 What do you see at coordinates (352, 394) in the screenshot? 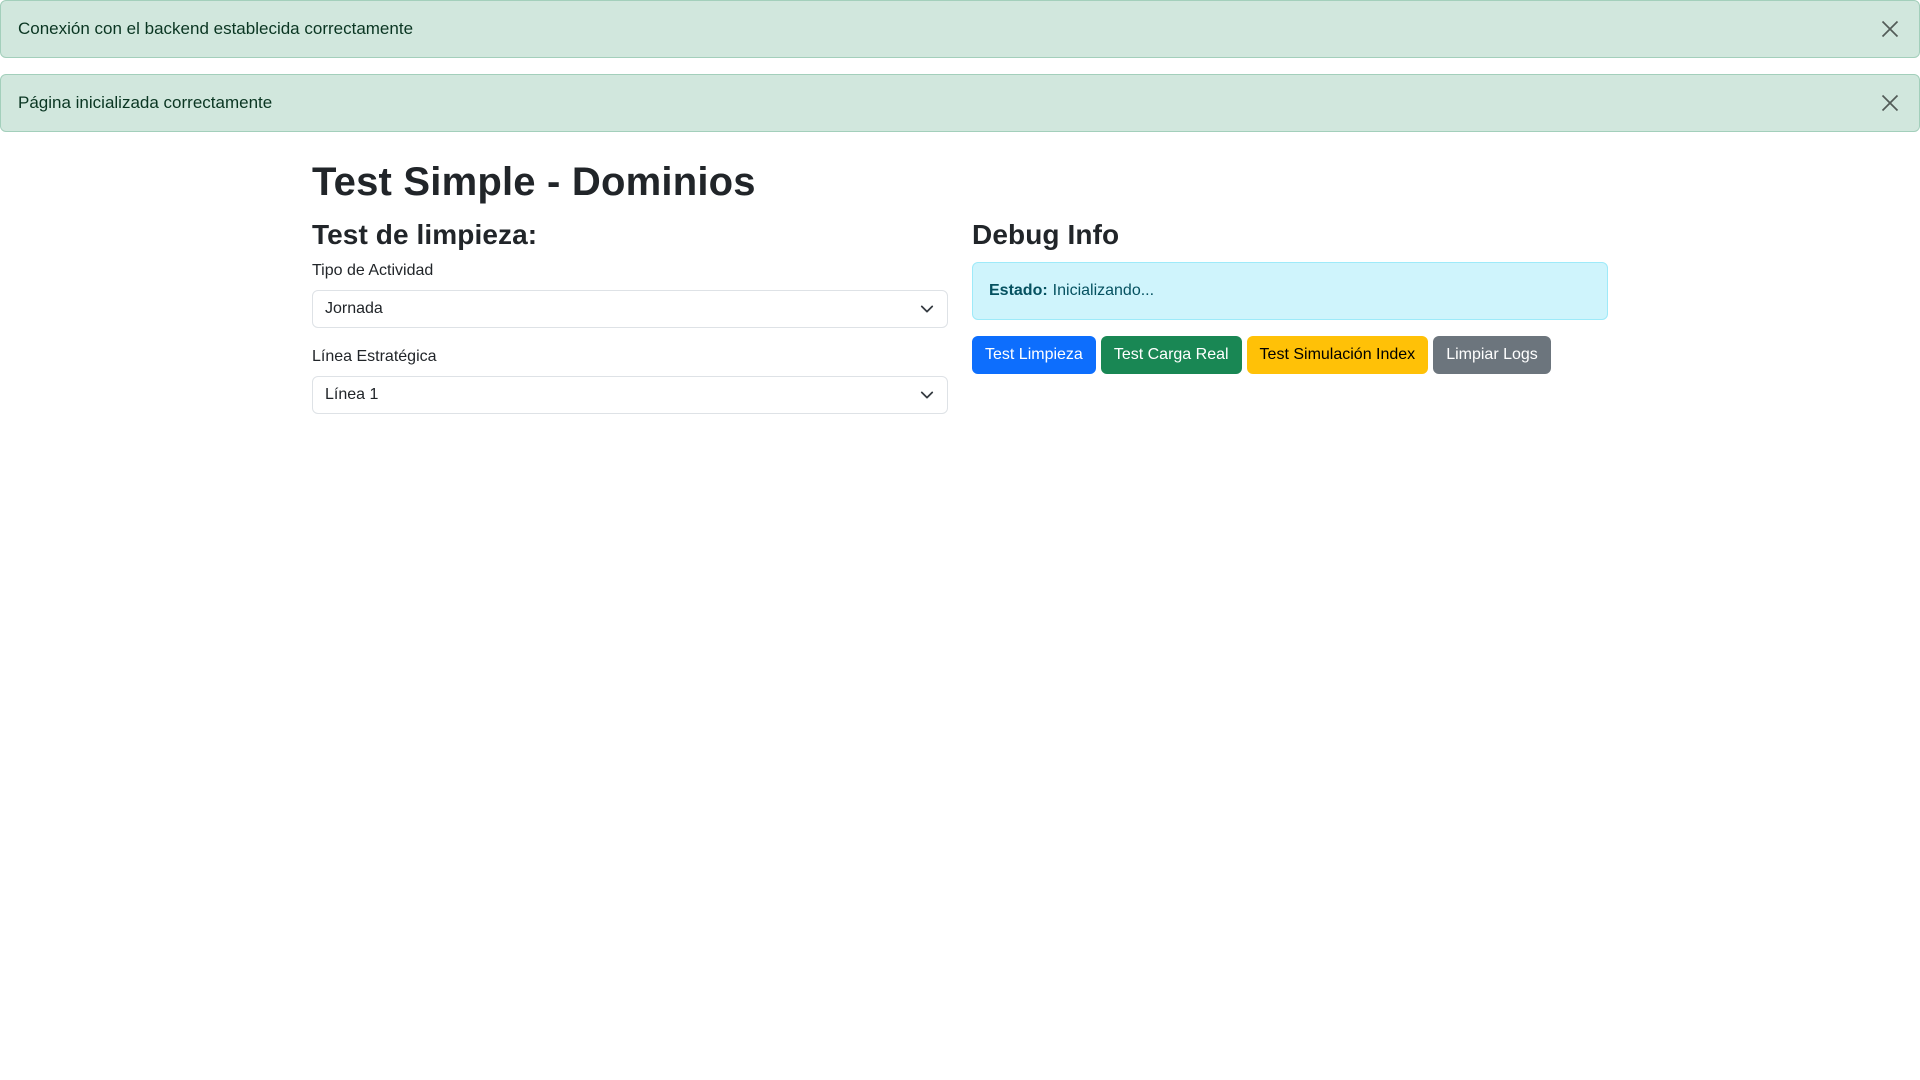
I see `strategic-line-value: Línea 1` at bounding box center [352, 394].